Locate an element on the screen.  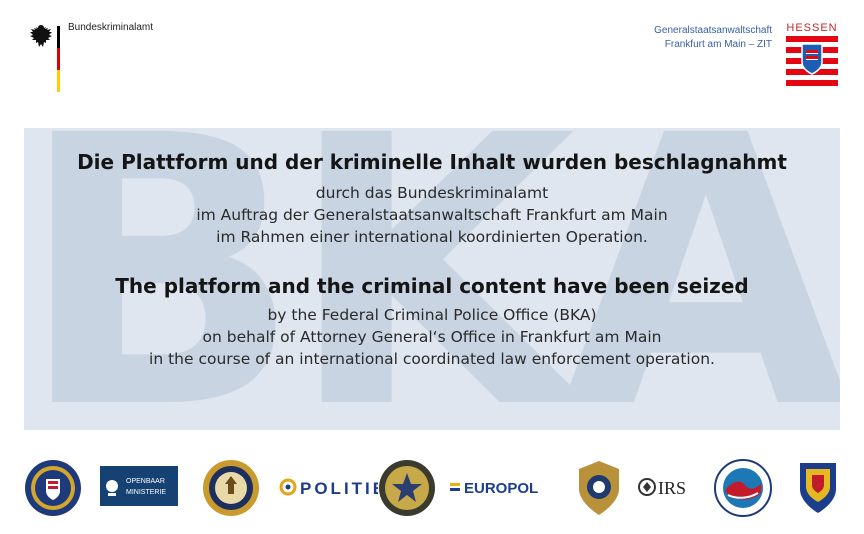
politie-text: POLITIE is located at coordinates (339, 488).